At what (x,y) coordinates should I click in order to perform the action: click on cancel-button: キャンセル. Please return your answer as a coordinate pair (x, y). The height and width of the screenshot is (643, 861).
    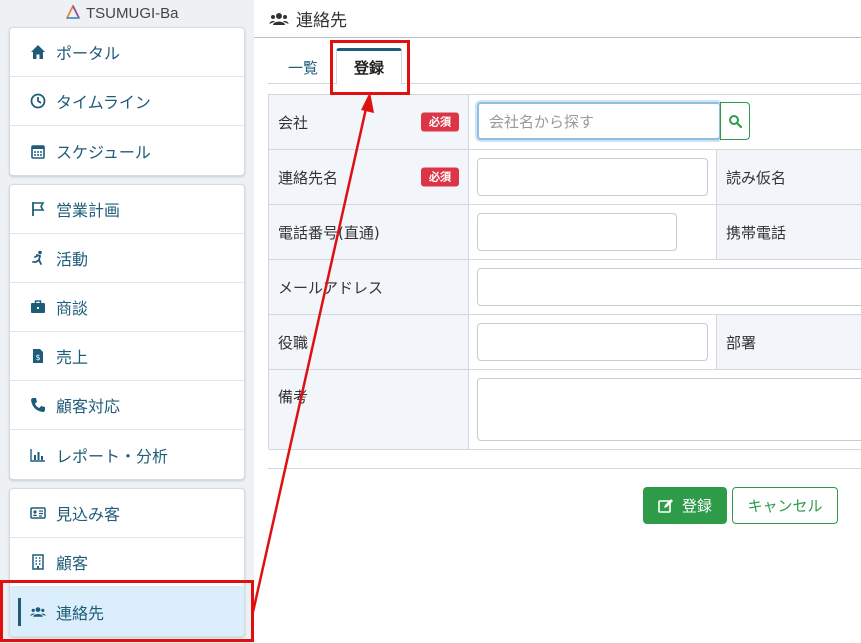
    Looking at the image, I should click on (785, 505).